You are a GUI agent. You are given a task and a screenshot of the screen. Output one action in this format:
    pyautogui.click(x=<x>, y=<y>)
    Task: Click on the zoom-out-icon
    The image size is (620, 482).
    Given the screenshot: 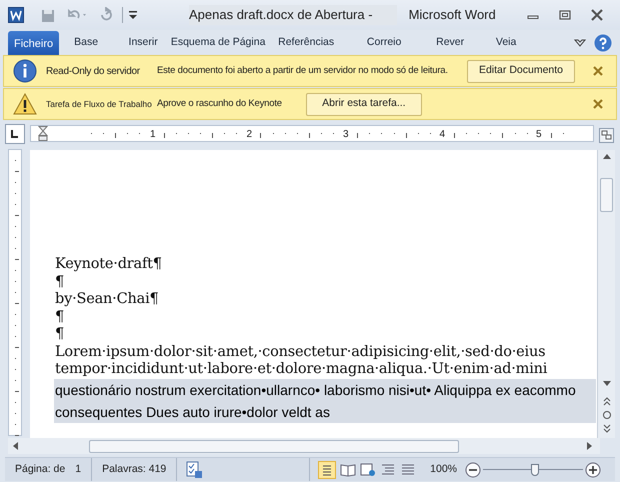 What is the action you would take?
    pyautogui.click(x=473, y=470)
    